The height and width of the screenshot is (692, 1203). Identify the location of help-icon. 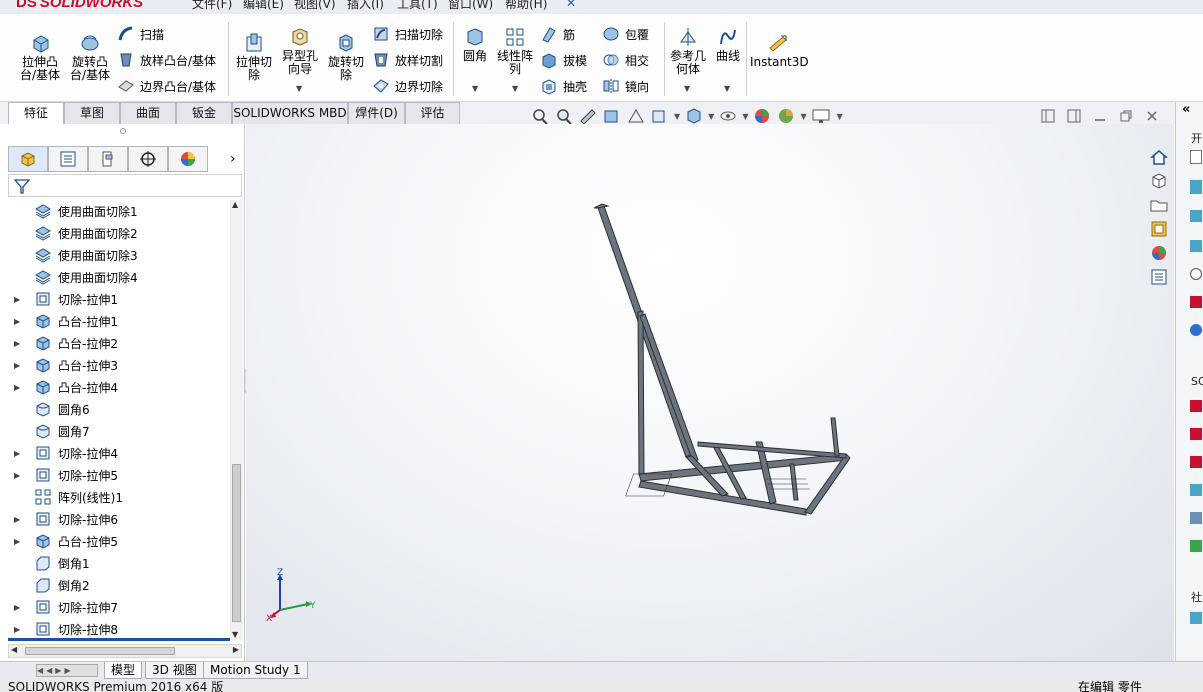
(1196, 274).